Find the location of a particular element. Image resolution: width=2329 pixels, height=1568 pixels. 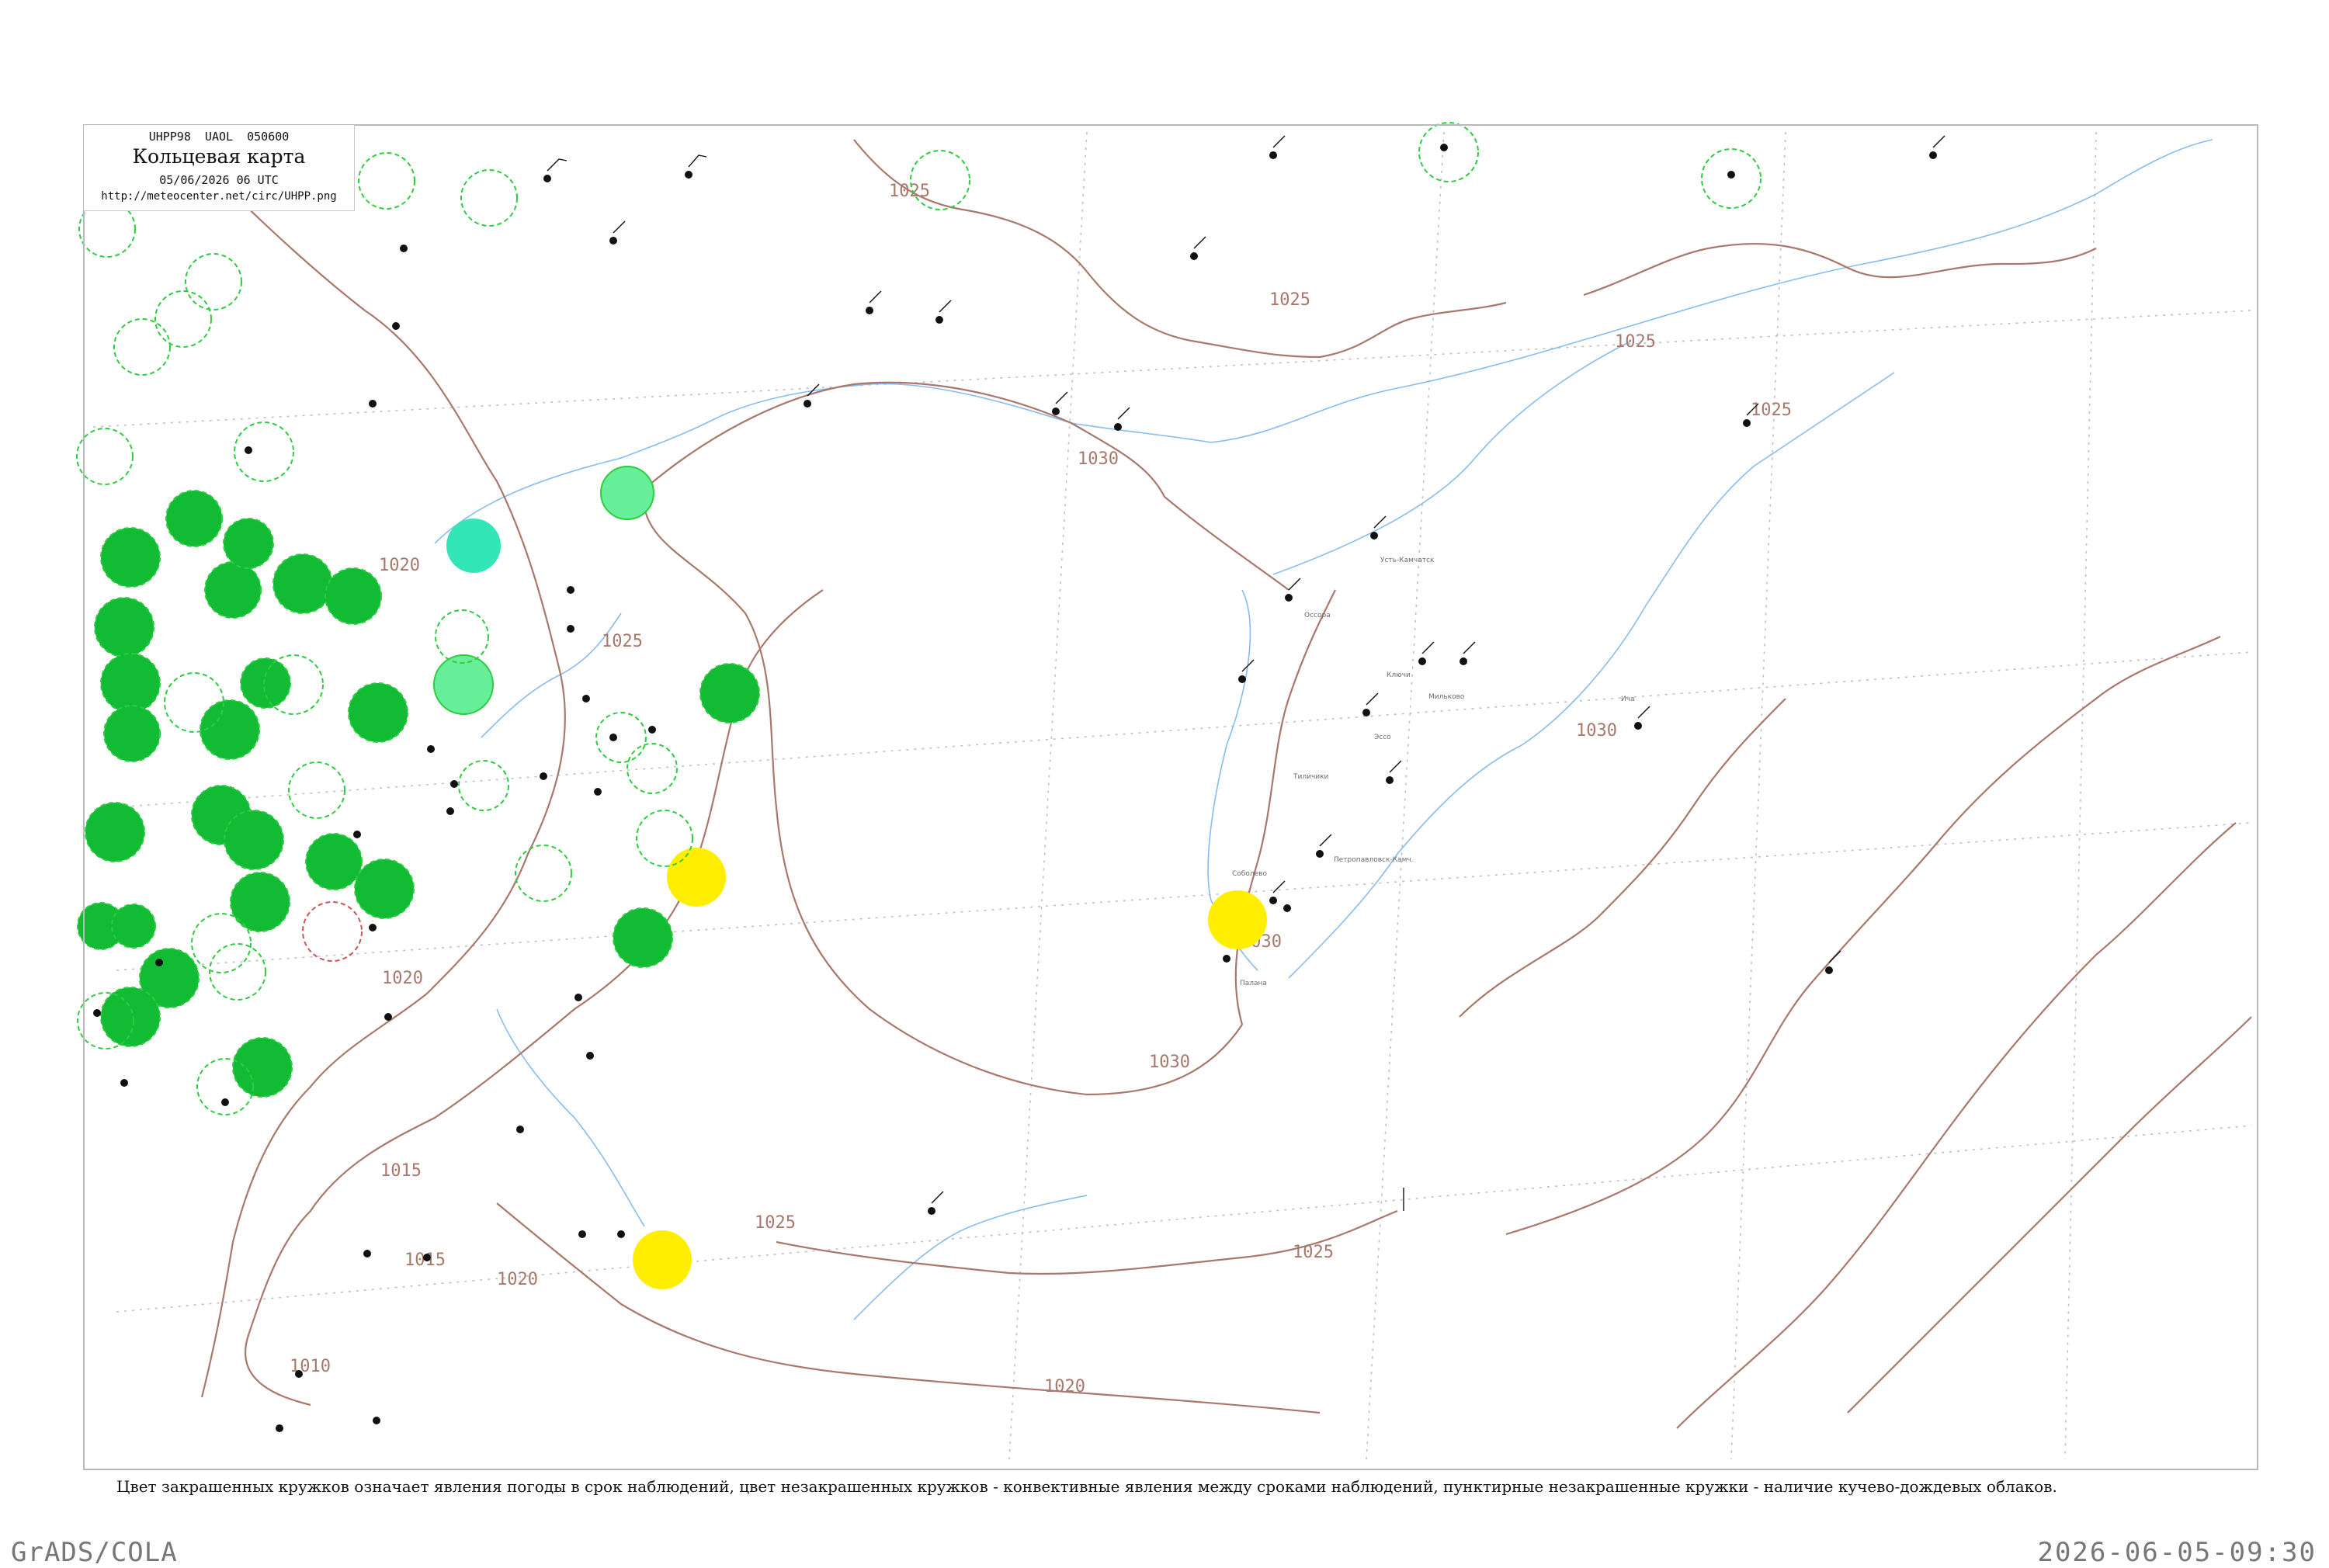

footer-software: GrADS/COLA is located at coordinates (94, 1552).